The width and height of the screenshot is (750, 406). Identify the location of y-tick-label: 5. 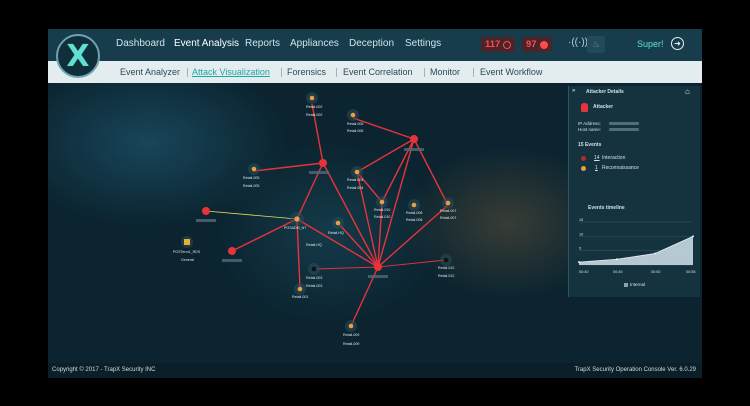
(580, 249).